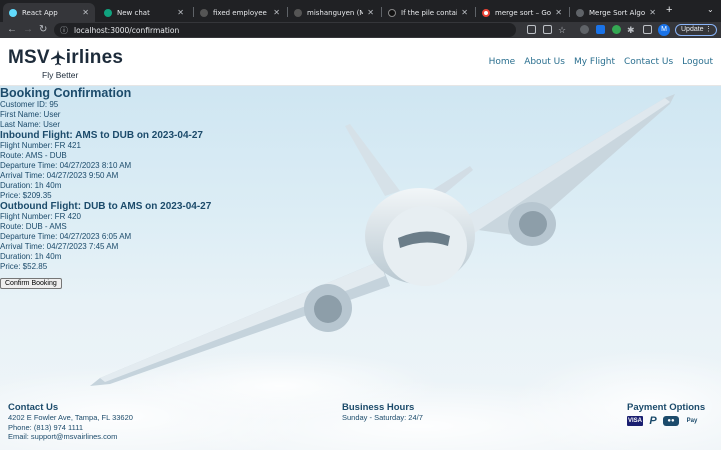  What do you see at coordinates (544, 62) in the screenshot?
I see `nav-about-us: About Us` at bounding box center [544, 62].